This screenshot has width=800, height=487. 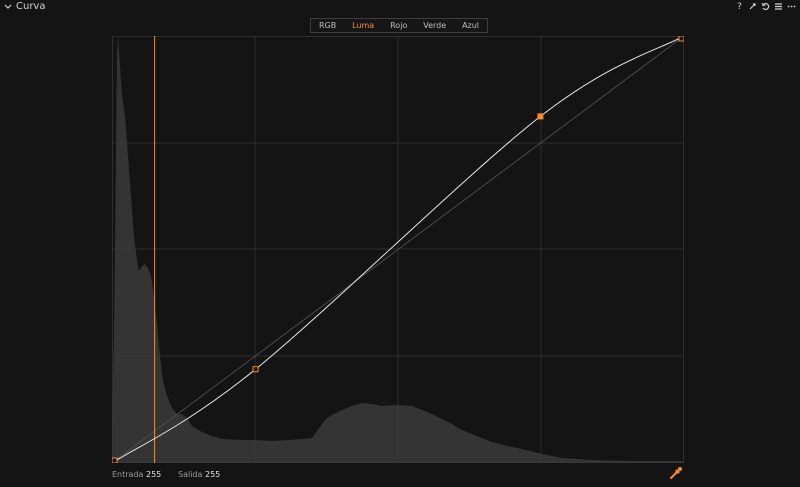 What do you see at coordinates (154, 474) in the screenshot?
I see `input-value: 255` at bounding box center [154, 474].